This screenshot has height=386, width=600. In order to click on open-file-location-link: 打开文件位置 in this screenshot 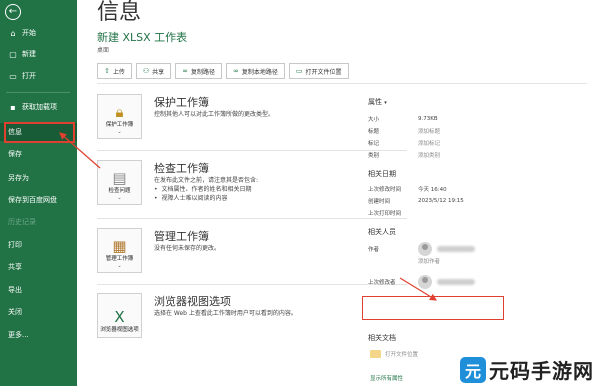, I will do `click(394, 354)`.